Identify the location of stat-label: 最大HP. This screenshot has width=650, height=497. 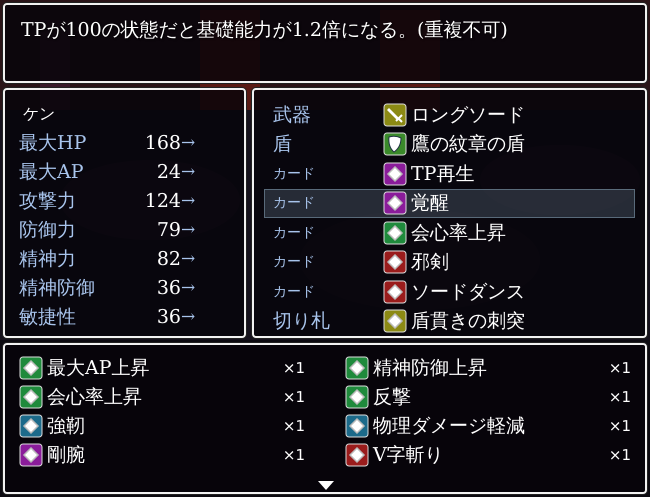
(53, 143).